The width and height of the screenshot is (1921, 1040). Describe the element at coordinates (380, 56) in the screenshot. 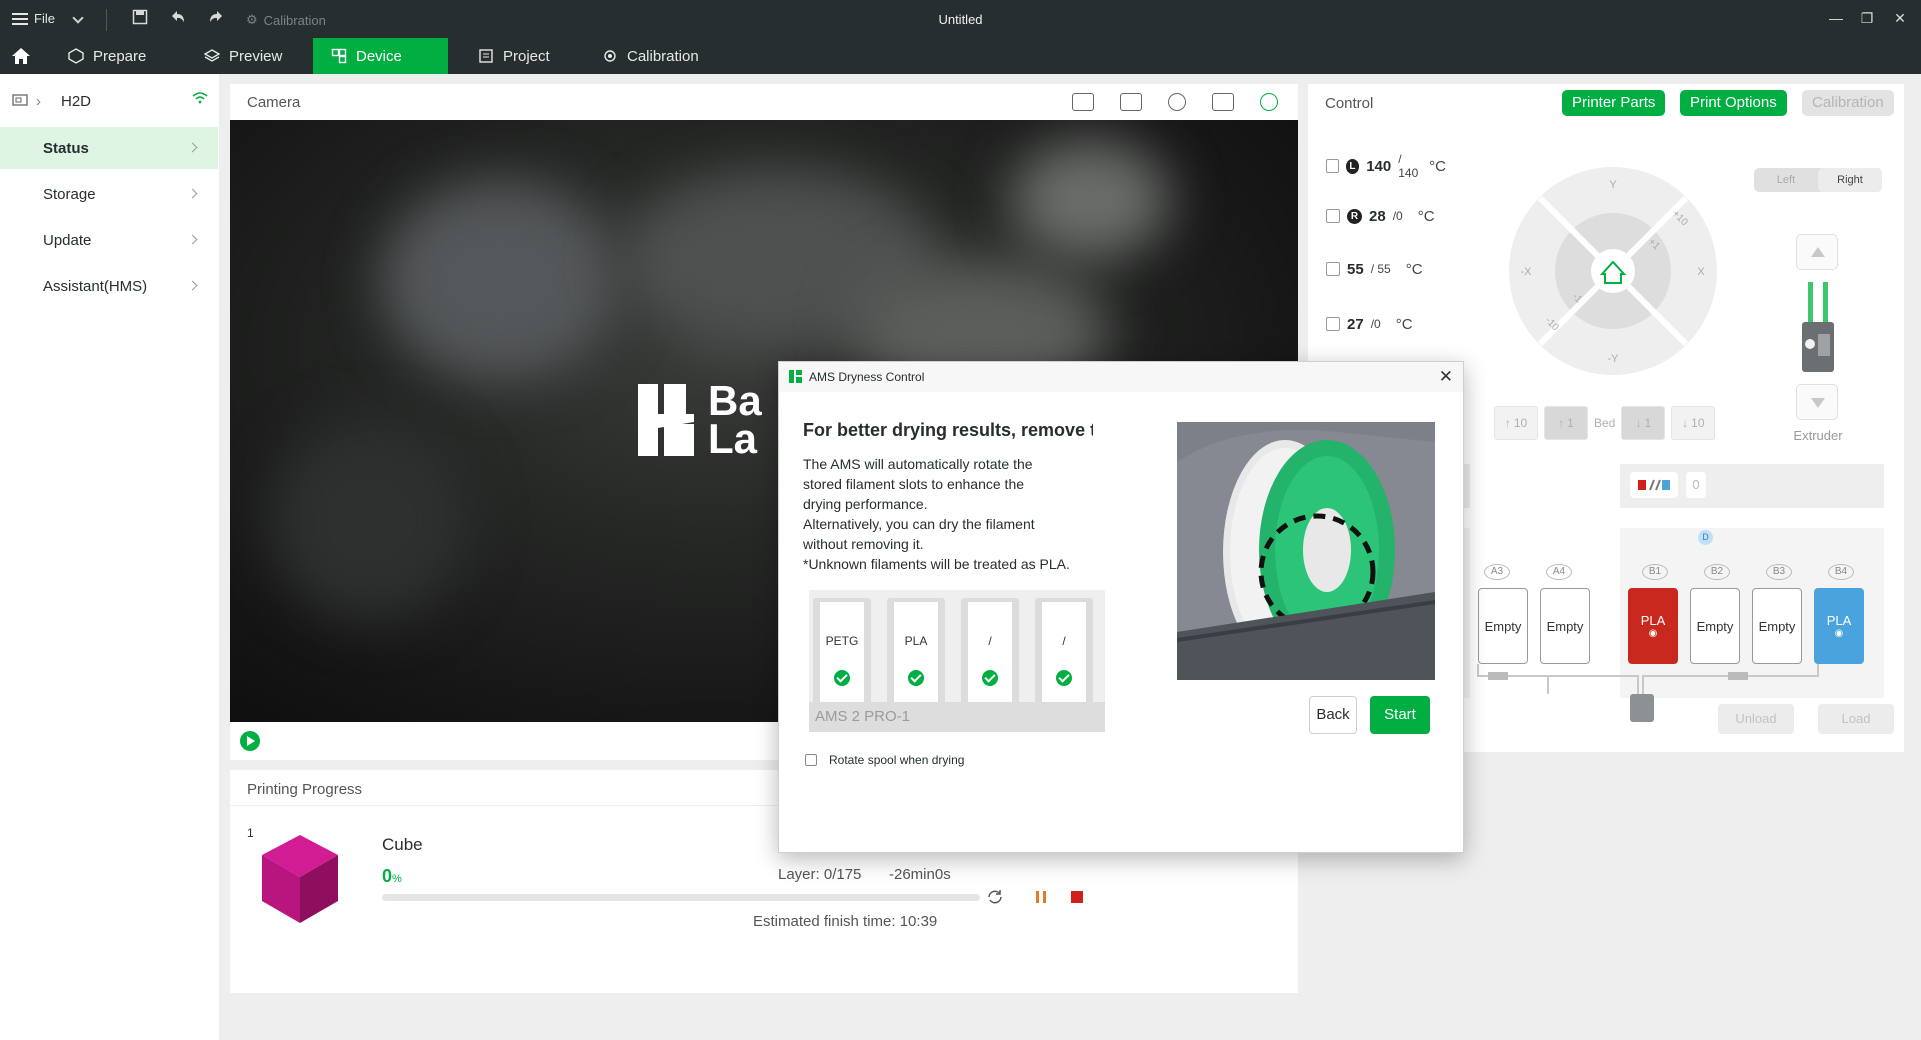

I see `tab-device: Device` at that location.